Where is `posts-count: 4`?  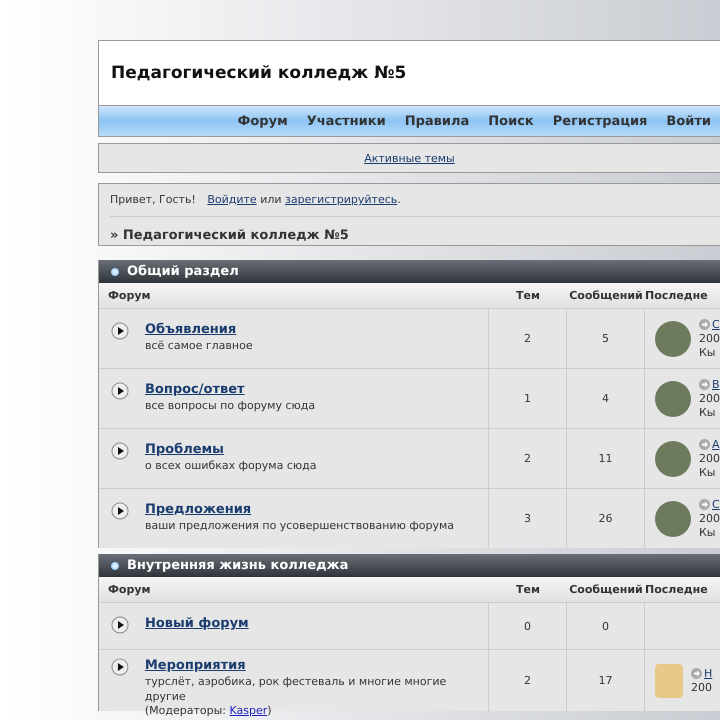 posts-count: 4 is located at coordinates (606, 398).